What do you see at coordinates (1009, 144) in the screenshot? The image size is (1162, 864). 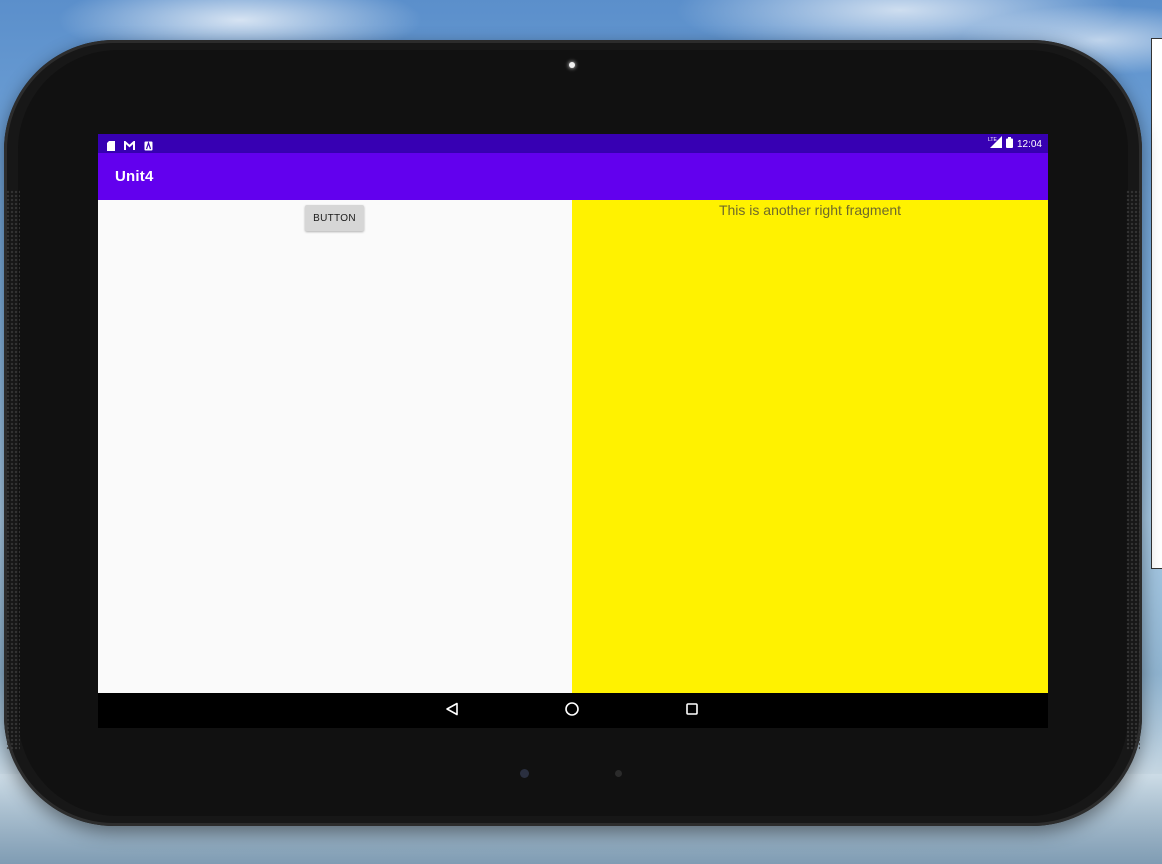 I see `battery-icon` at bounding box center [1009, 144].